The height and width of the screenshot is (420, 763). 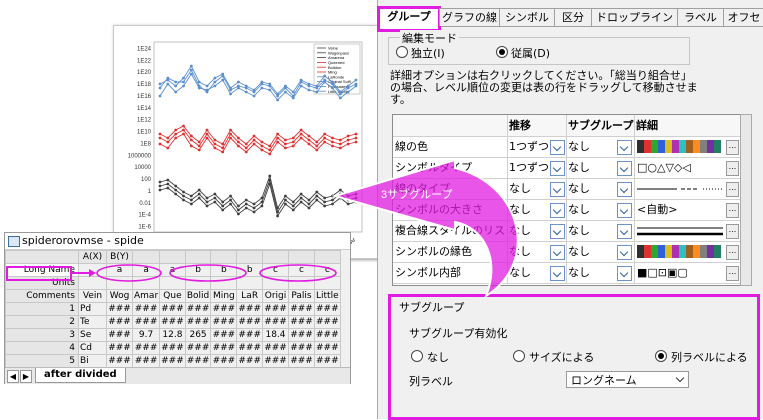 I want to click on comment-cell: Bolid, so click(x=198, y=296).